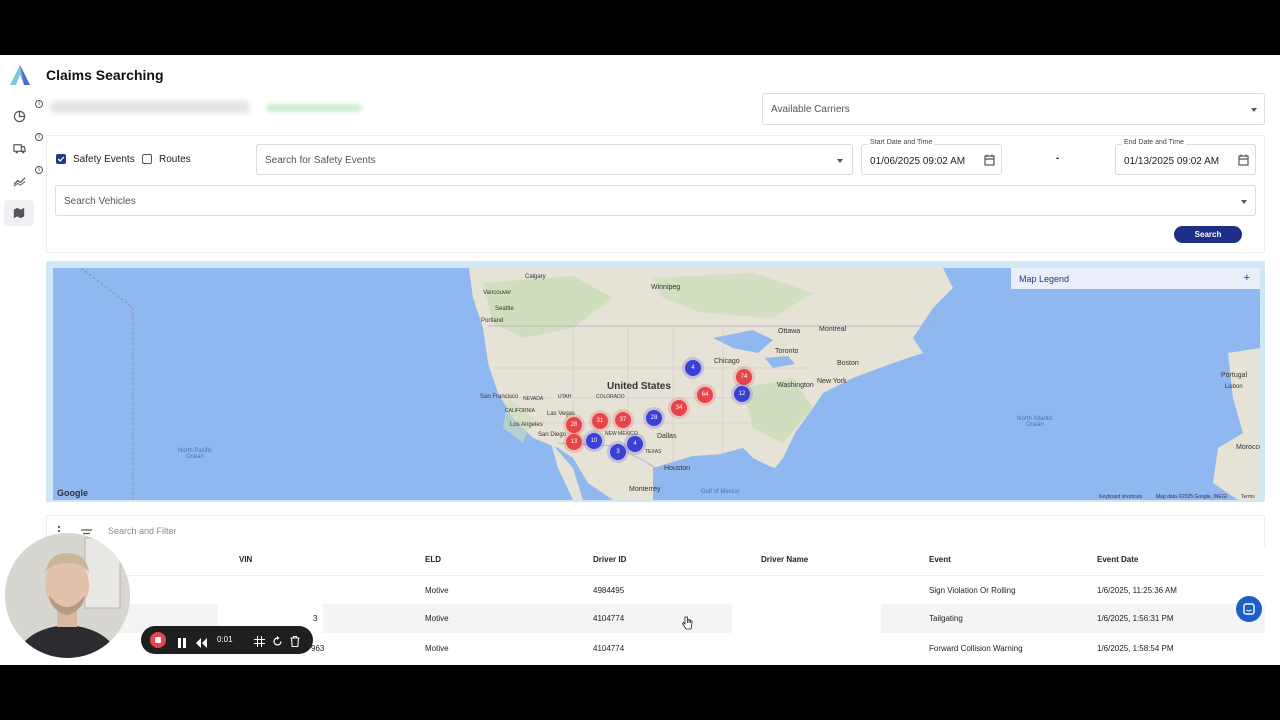  I want to click on safety-events-search: Search for Safety Events, so click(554, 159).